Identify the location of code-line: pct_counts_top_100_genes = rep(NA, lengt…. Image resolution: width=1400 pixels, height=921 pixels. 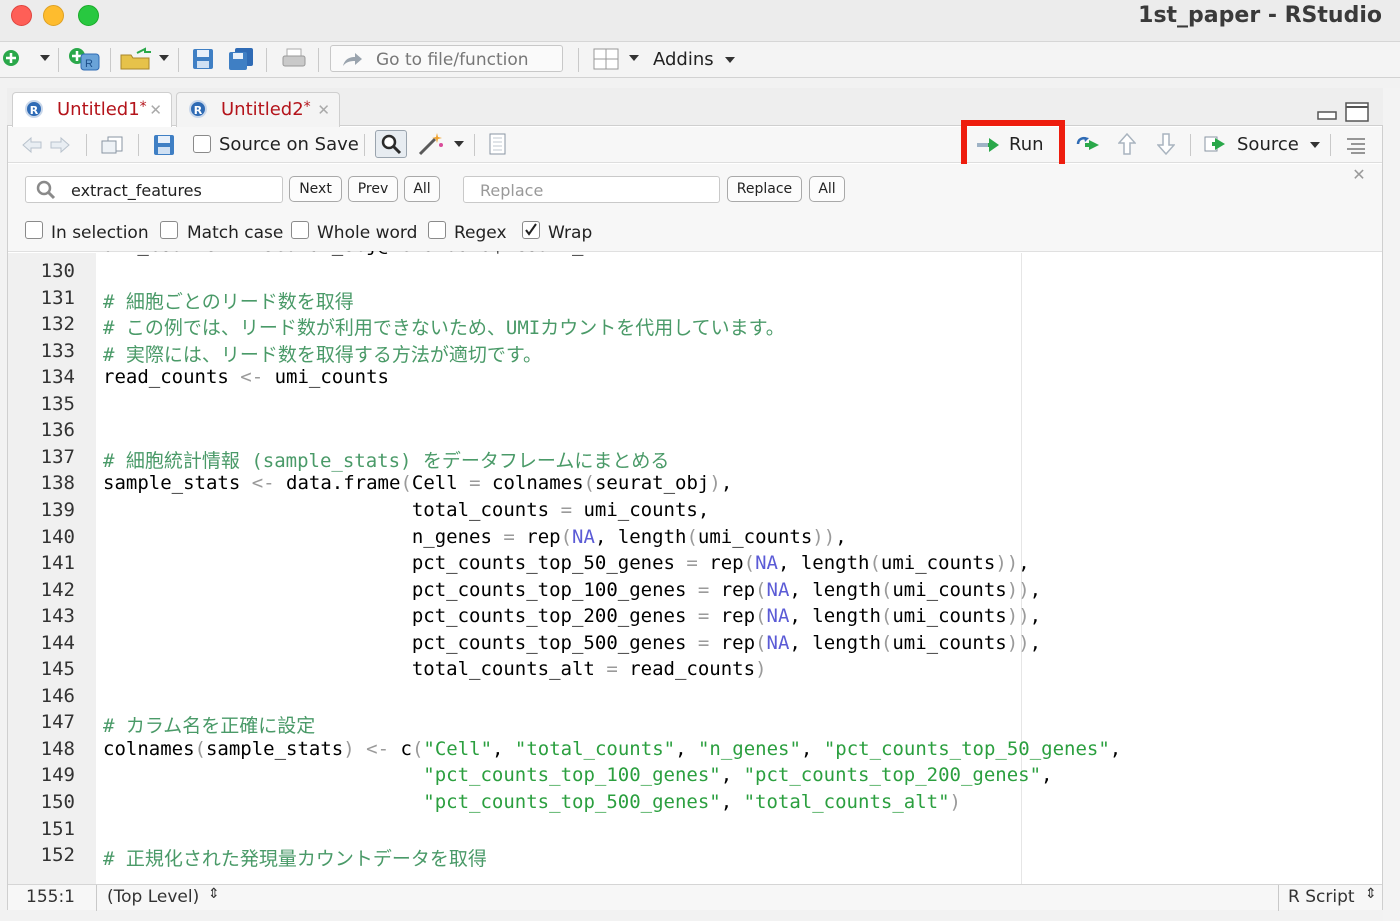
(572, 589).